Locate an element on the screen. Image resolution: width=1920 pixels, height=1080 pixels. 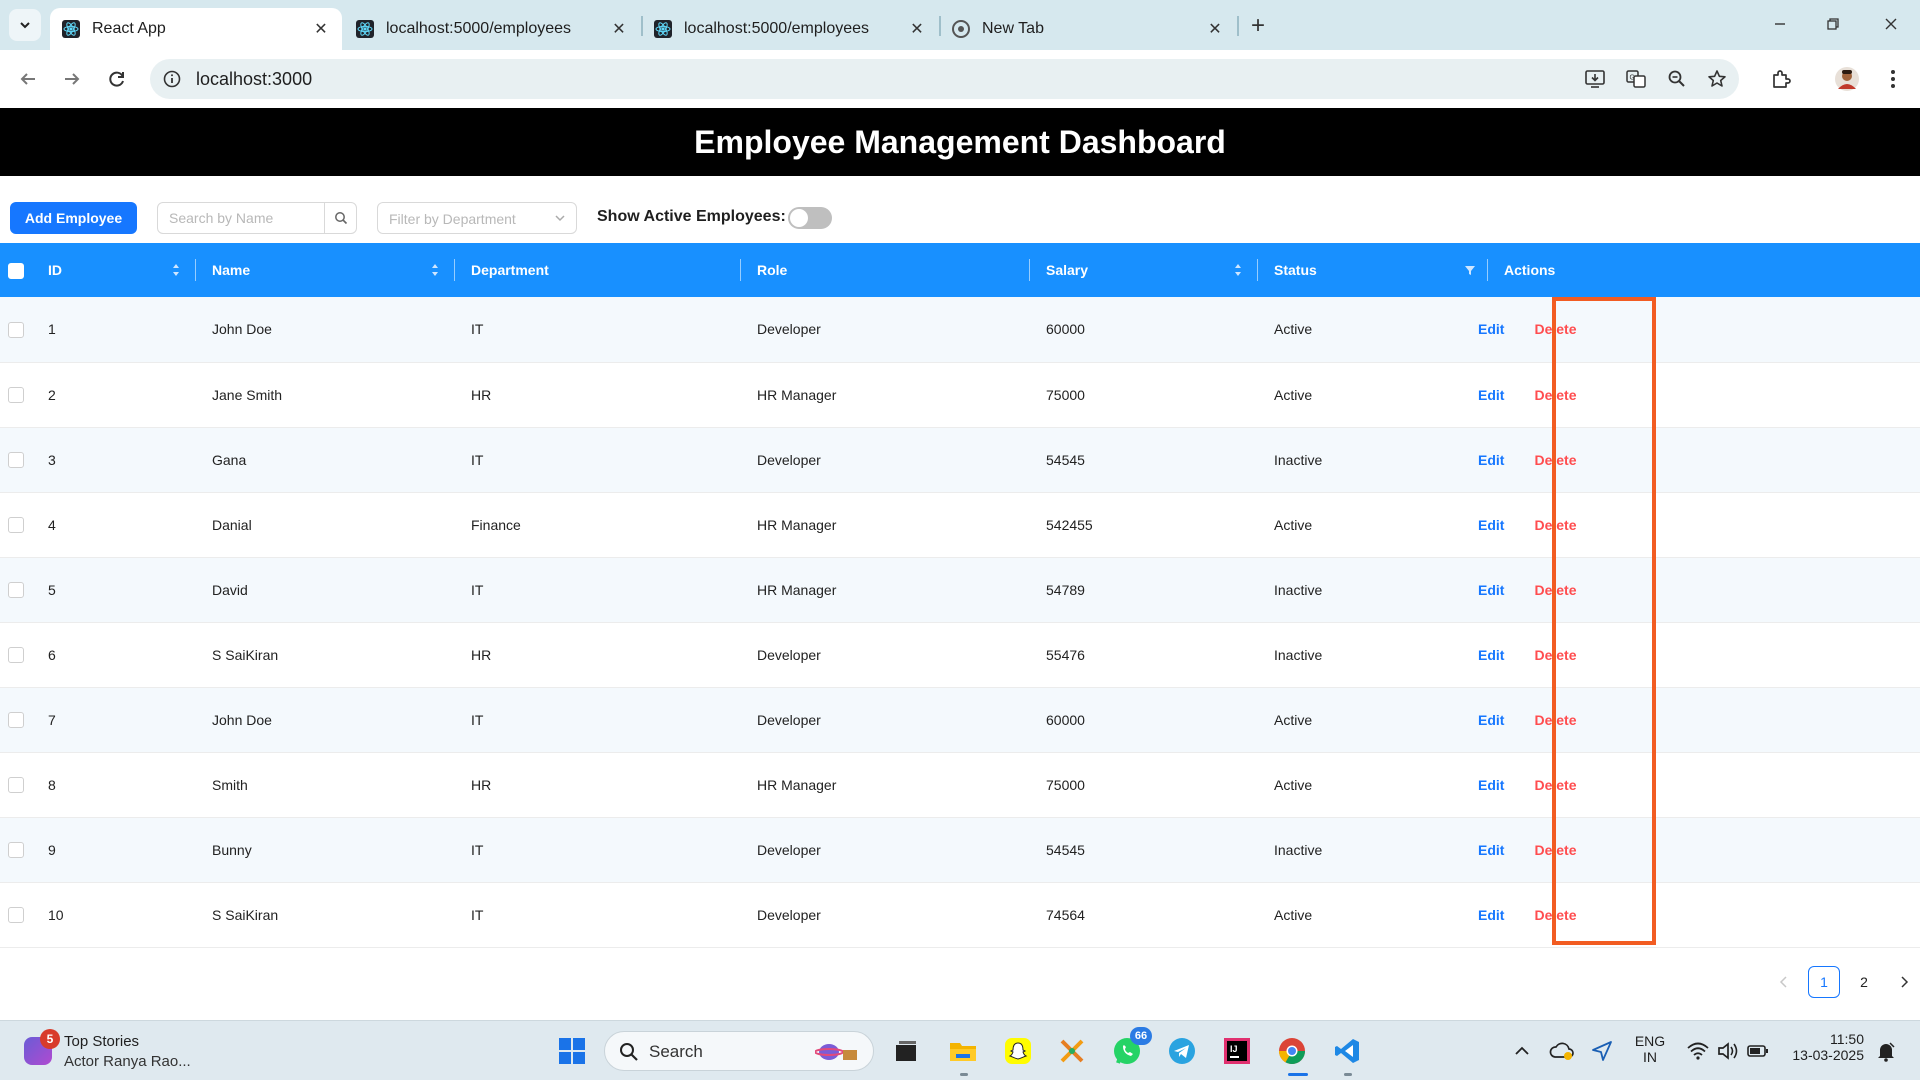
tab-employees-2: localhost:5000/employees ✕ is located at coordinates (790, 29).